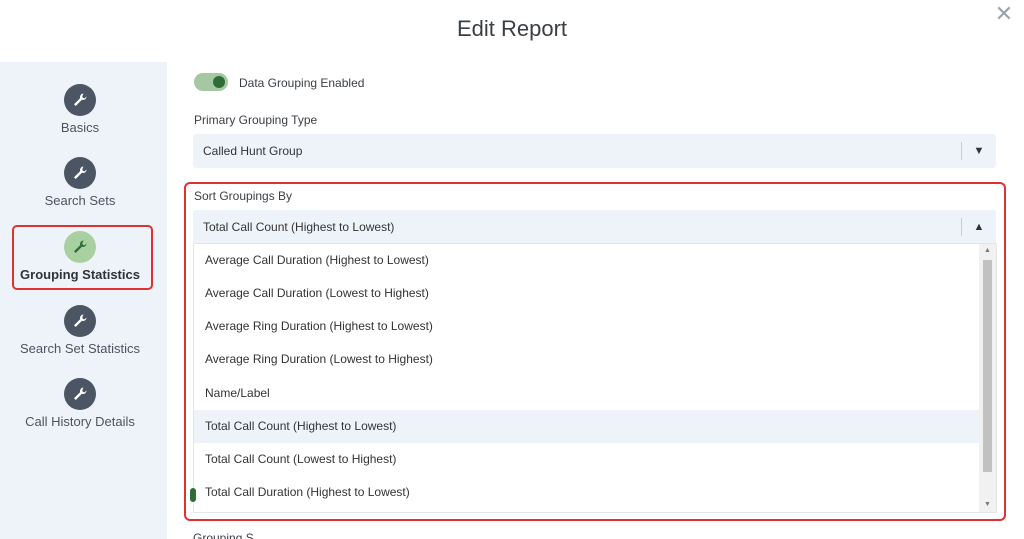  I want to click on close-icon: ✕, so click(1004, 14).